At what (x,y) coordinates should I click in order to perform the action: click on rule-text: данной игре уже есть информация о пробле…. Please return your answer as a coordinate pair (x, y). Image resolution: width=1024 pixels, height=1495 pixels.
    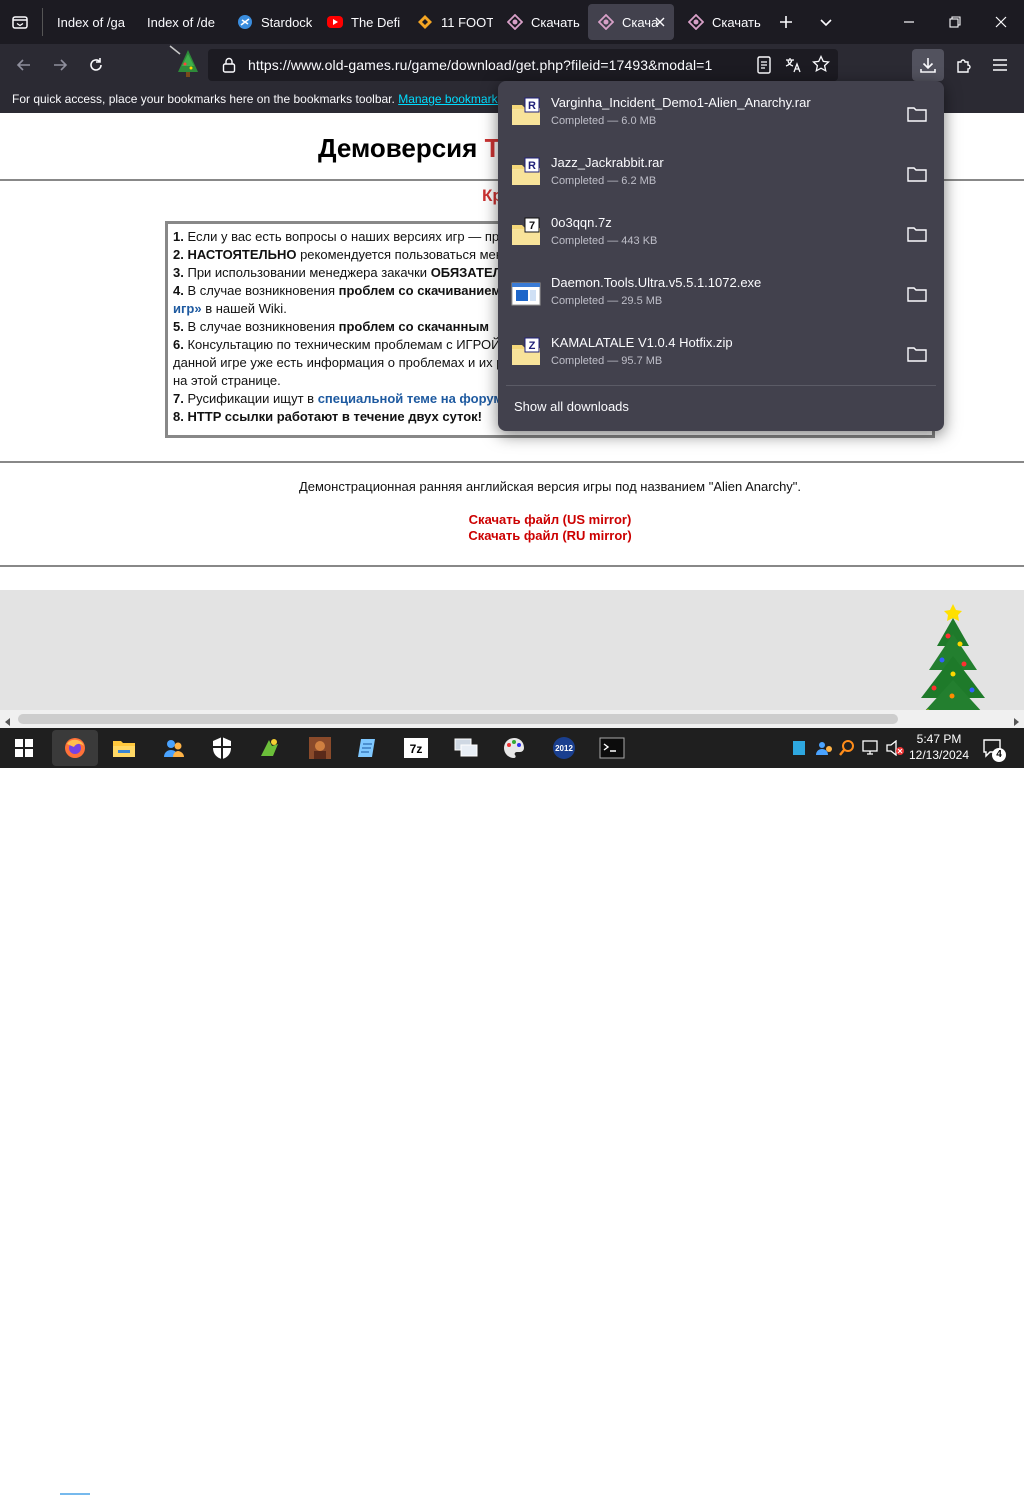
    Looking at the image, I should click on (342, 362).